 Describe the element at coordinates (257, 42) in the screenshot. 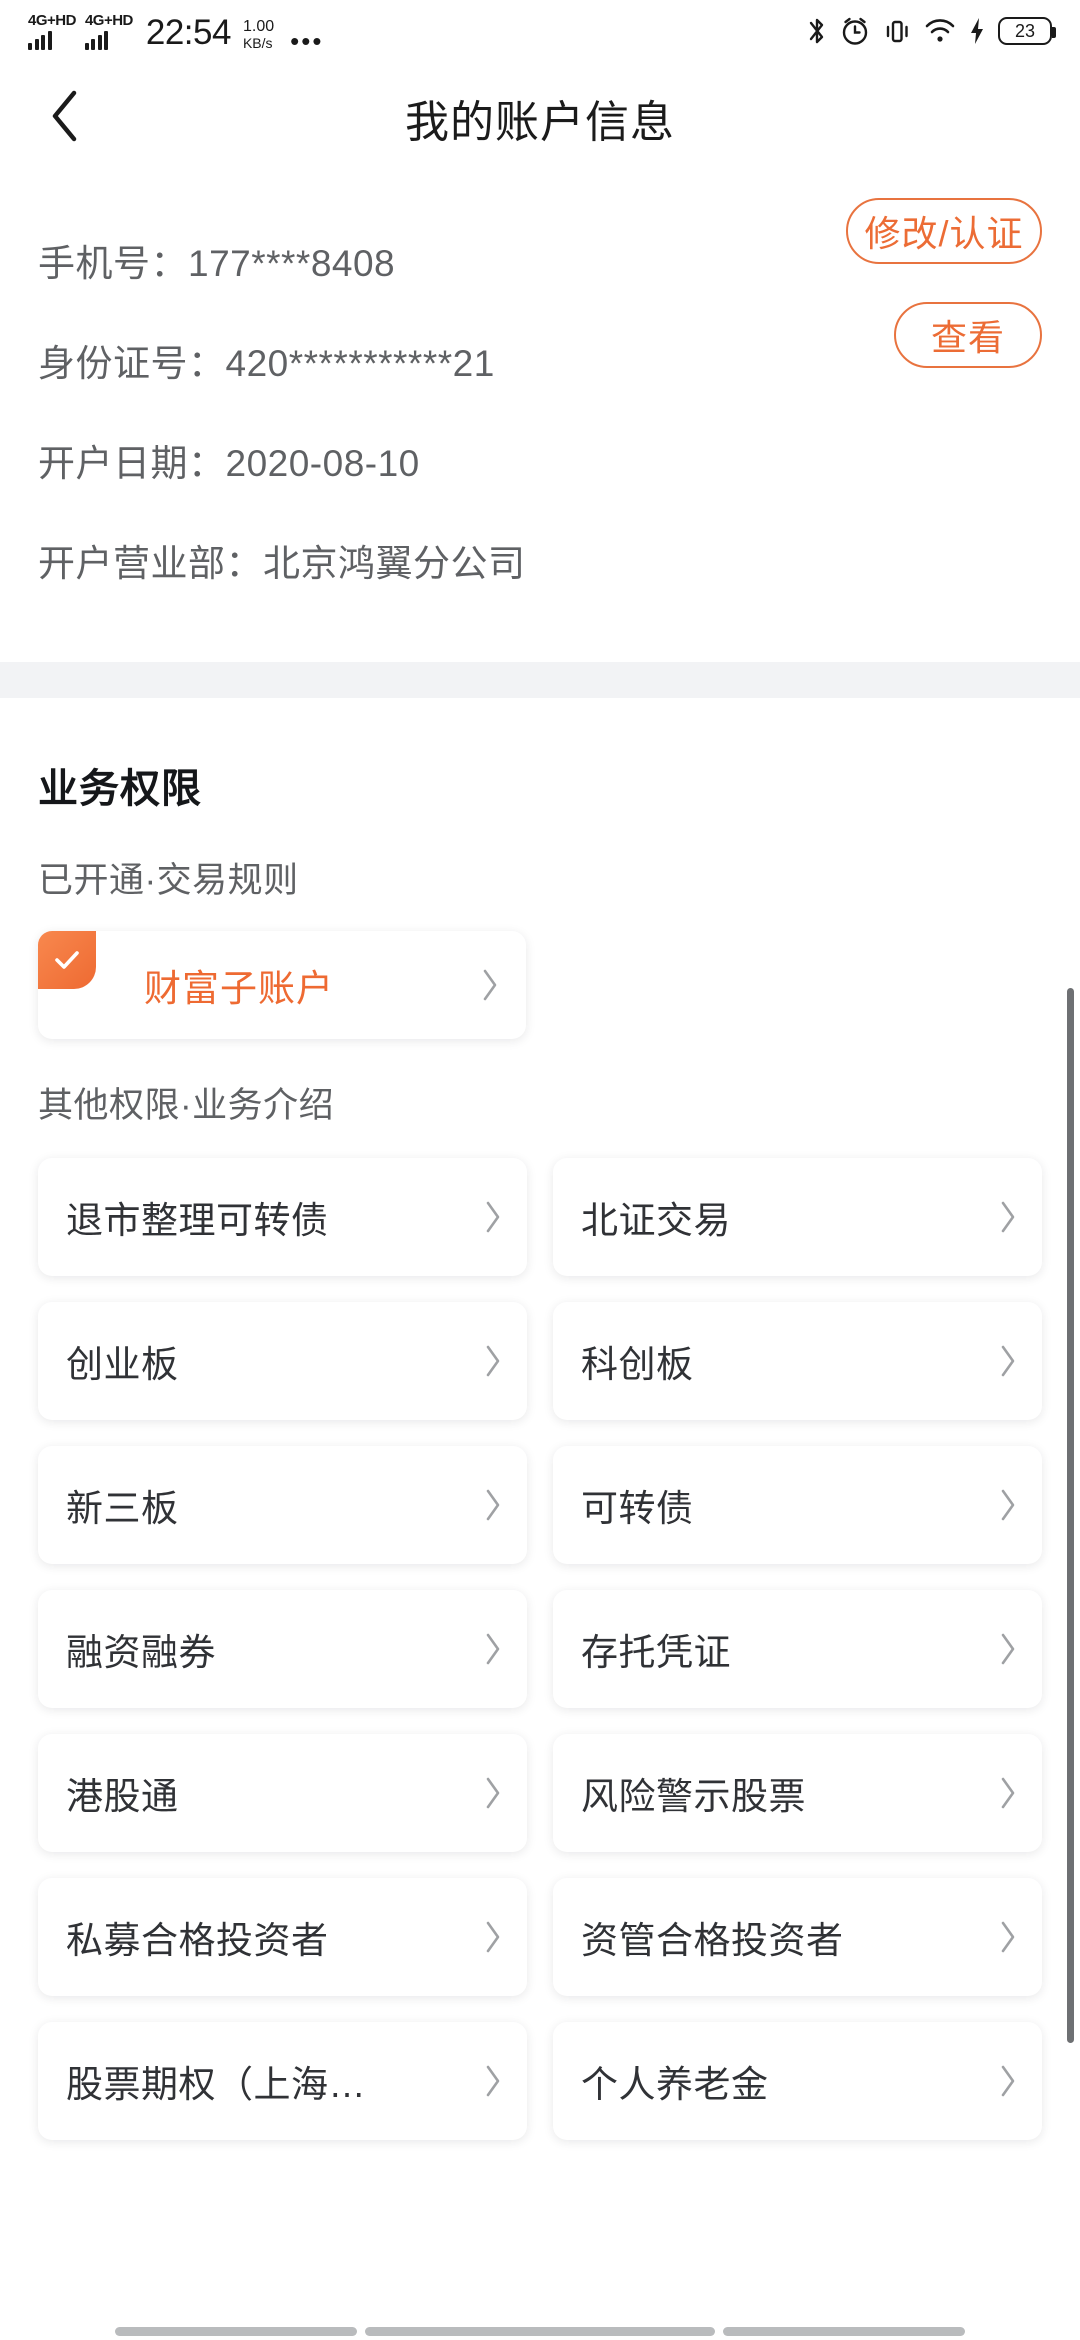

I see `network-speed-unit: KB/s` at that location.